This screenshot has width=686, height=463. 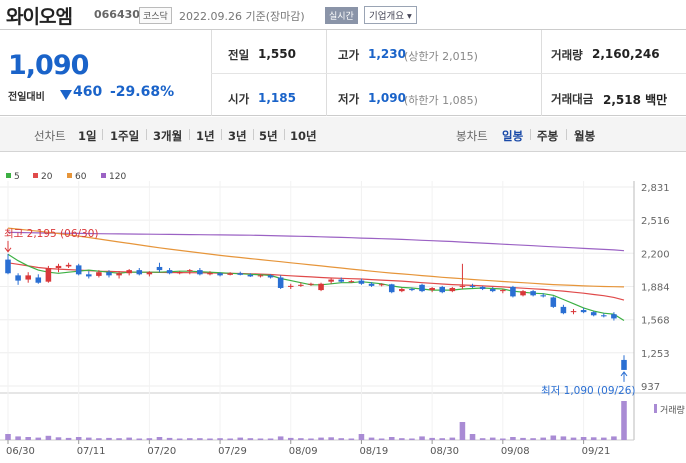 I want to click on x-tick-label: 08/30, so click(x=444, y=451).